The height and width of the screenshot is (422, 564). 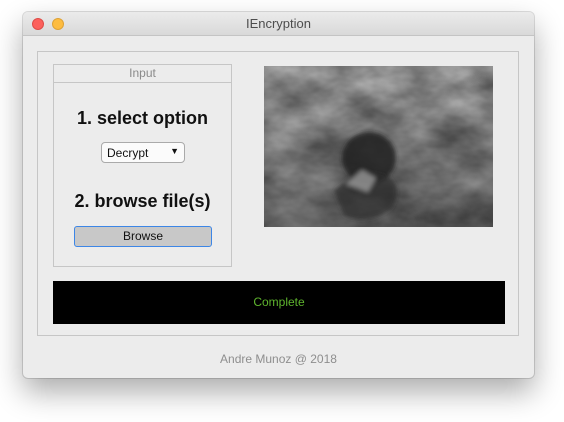 What do you see at coordinates (174, 151) in the screenshot?
I see `dropdown-arrow-icon: ▼` at bounding box center [174, 151].